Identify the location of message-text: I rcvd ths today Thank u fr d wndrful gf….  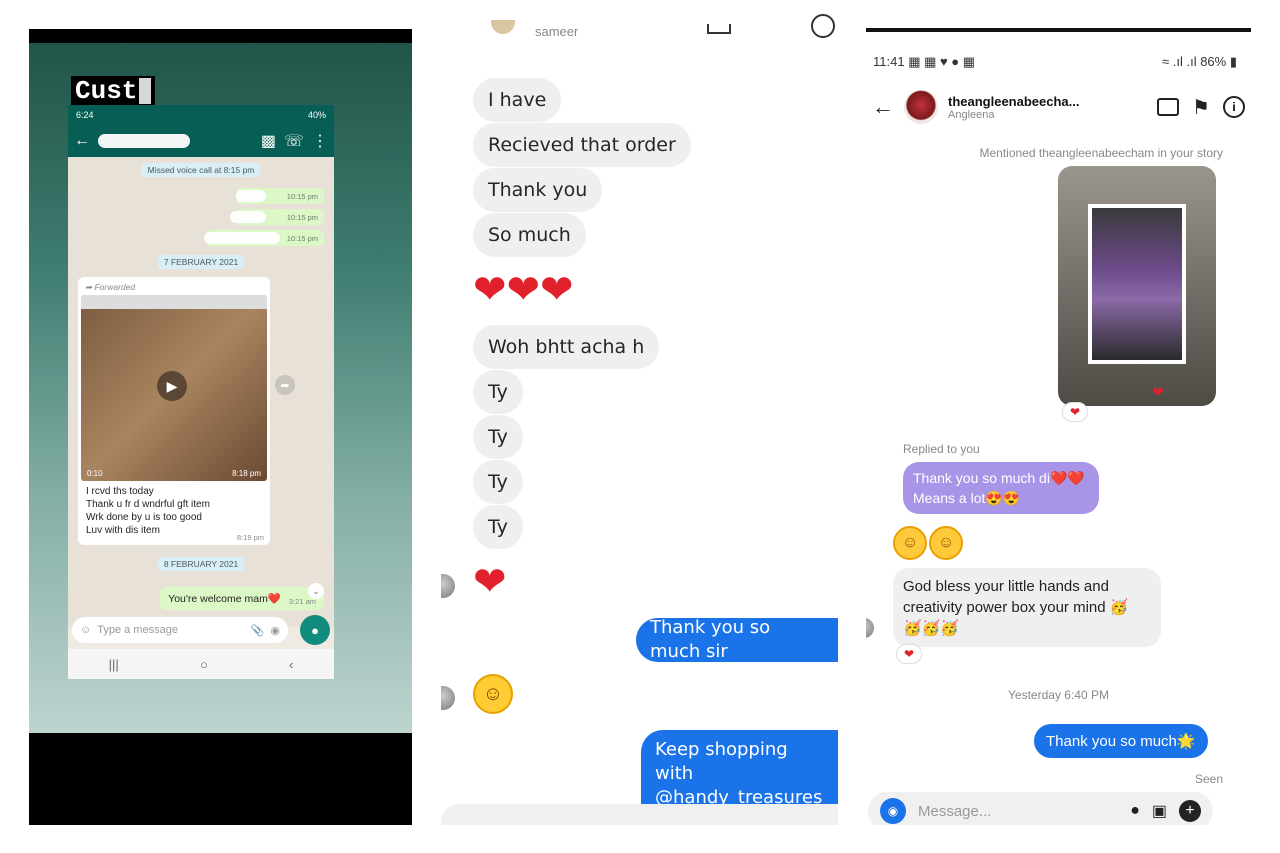
(148, 511).